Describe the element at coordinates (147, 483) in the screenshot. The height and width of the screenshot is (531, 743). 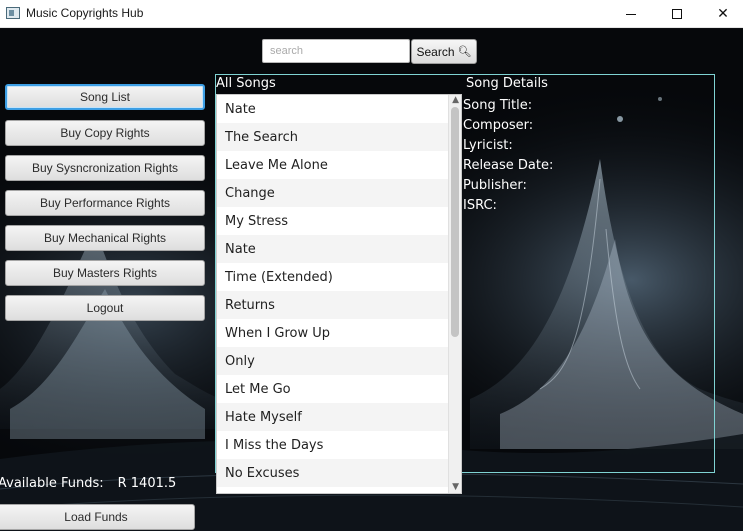
I see `funds-amount: R 1401.5` at that location.